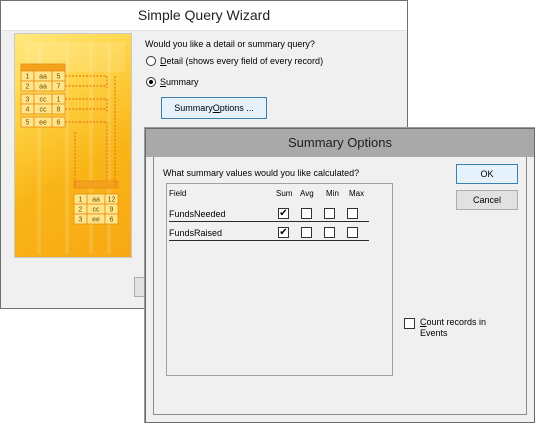  I want to click on result-table-cell-text: cc, so click(97, 210).